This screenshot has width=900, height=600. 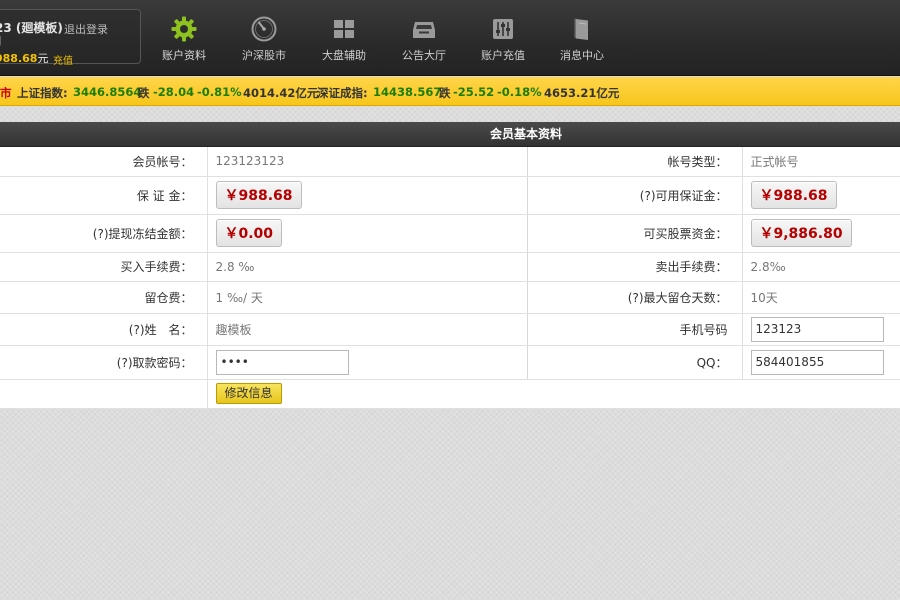 What do you see at coordinates (281, 93) in the screenshot?
I see `sh-index-amount: 4014.42亿元` at bounding box center [281, 93].